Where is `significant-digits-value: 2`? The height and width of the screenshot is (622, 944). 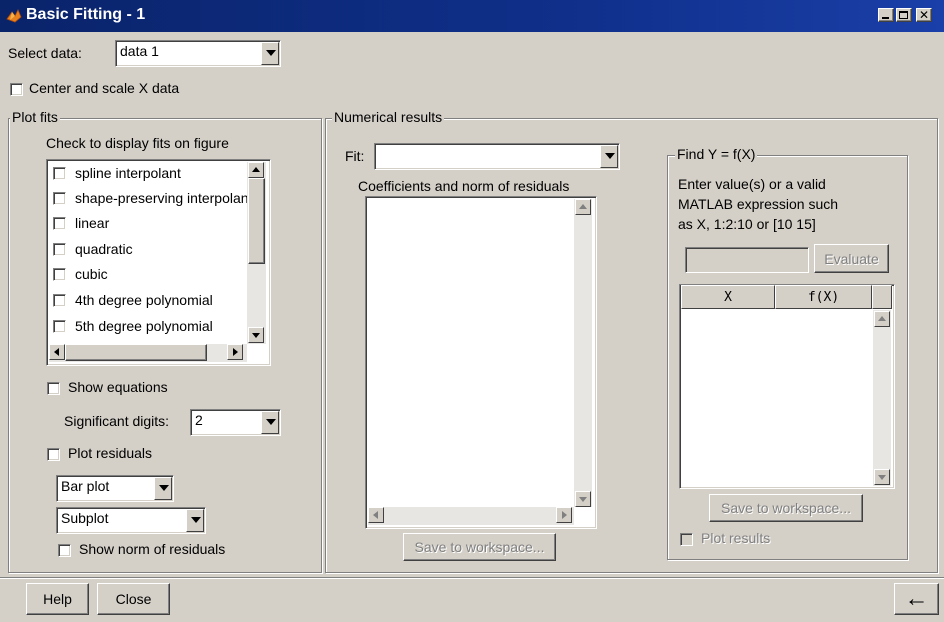 significant-digits-value: 2 is located at coordinates (199, 420).